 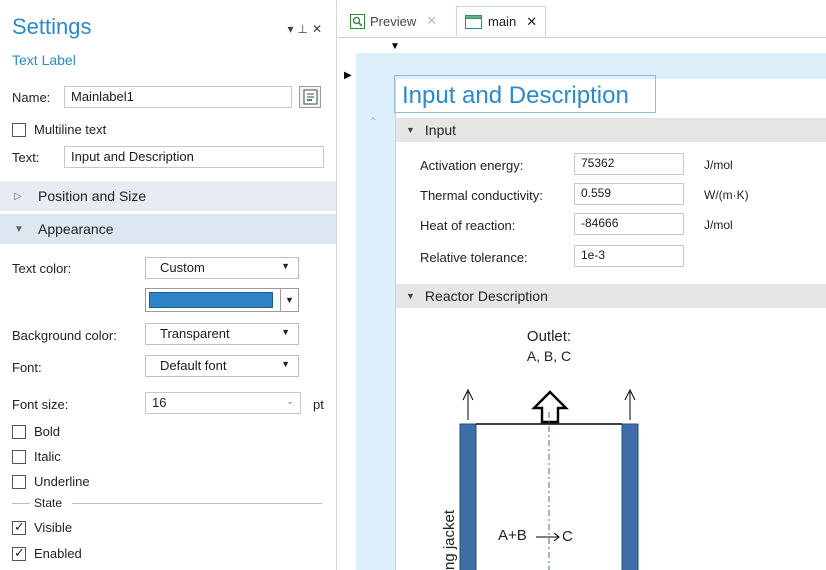 What do you see at coordinates (159, 402) in the screenshot?
I see `font-size-value: 16` at bounding box center [159, 402].